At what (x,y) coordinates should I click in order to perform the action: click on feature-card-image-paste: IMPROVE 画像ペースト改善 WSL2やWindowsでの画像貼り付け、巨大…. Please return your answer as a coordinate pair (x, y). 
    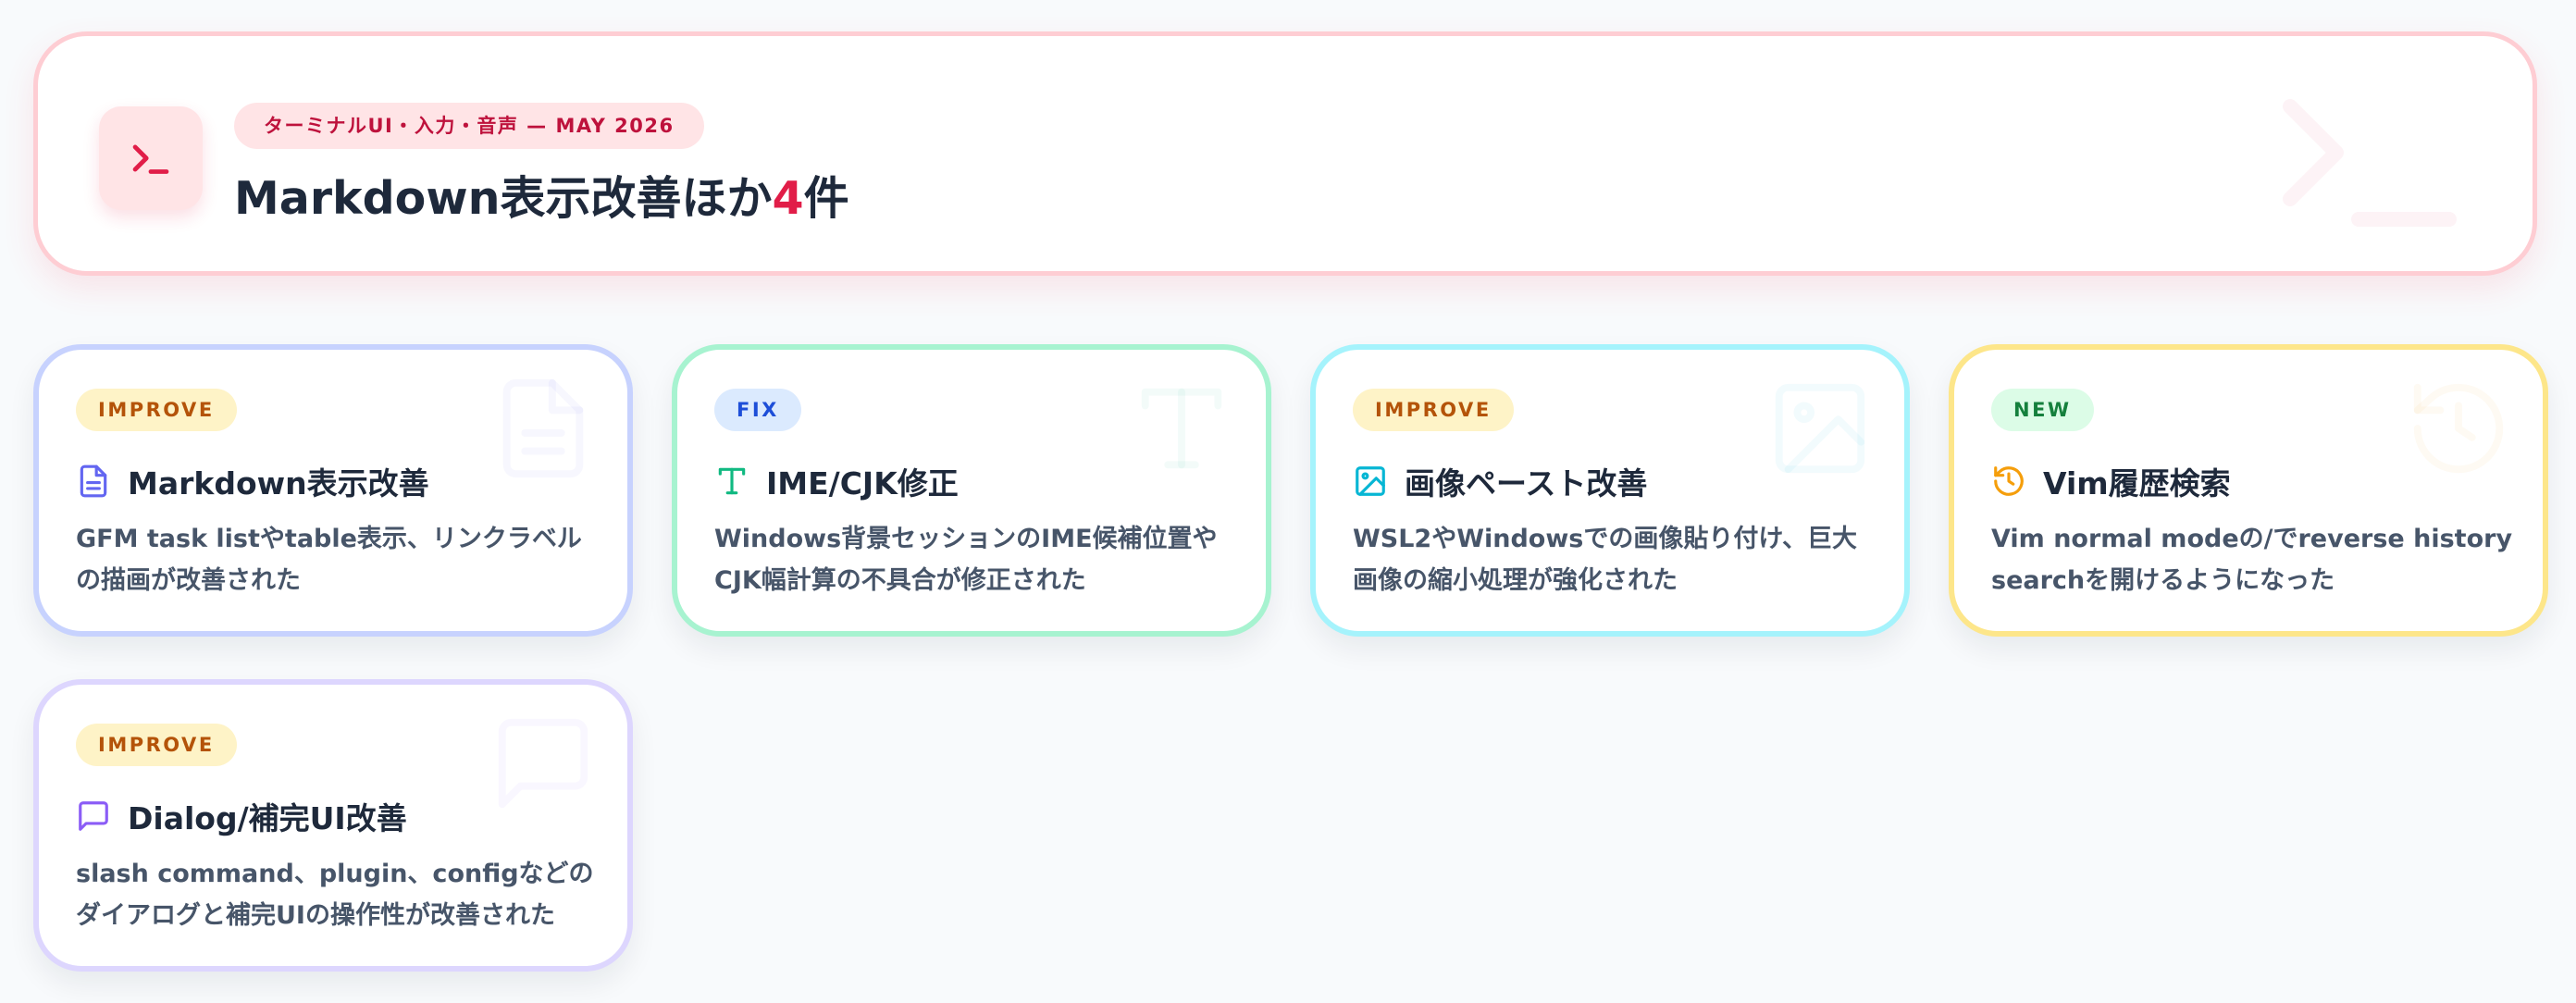
    Looking at the image, I should click on (1610, 490).